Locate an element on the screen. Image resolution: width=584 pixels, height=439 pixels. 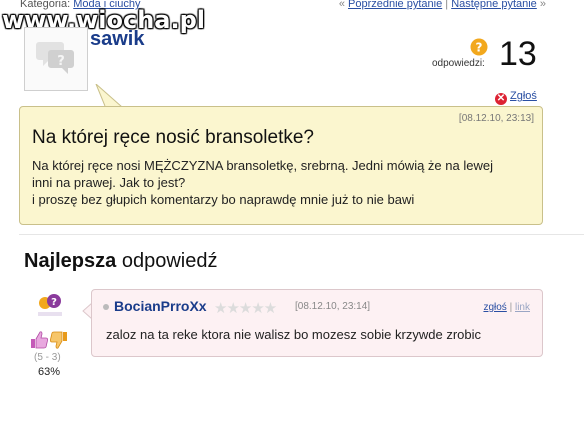
answers-label: odpowiedzi: is located at coordinates (458, 63).